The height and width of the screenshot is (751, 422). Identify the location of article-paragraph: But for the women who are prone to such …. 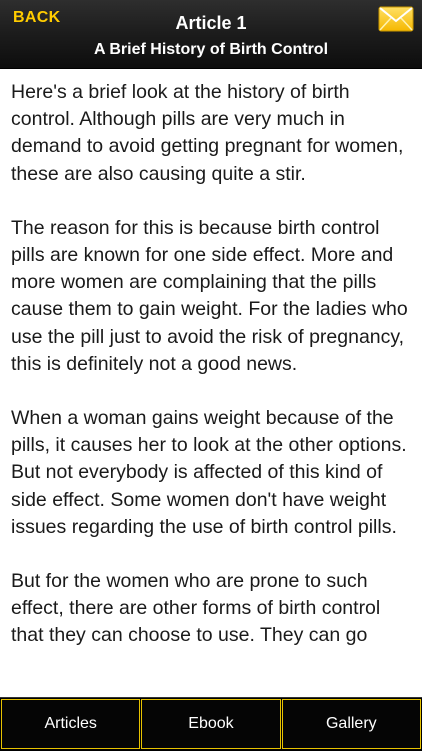
(196, 608).